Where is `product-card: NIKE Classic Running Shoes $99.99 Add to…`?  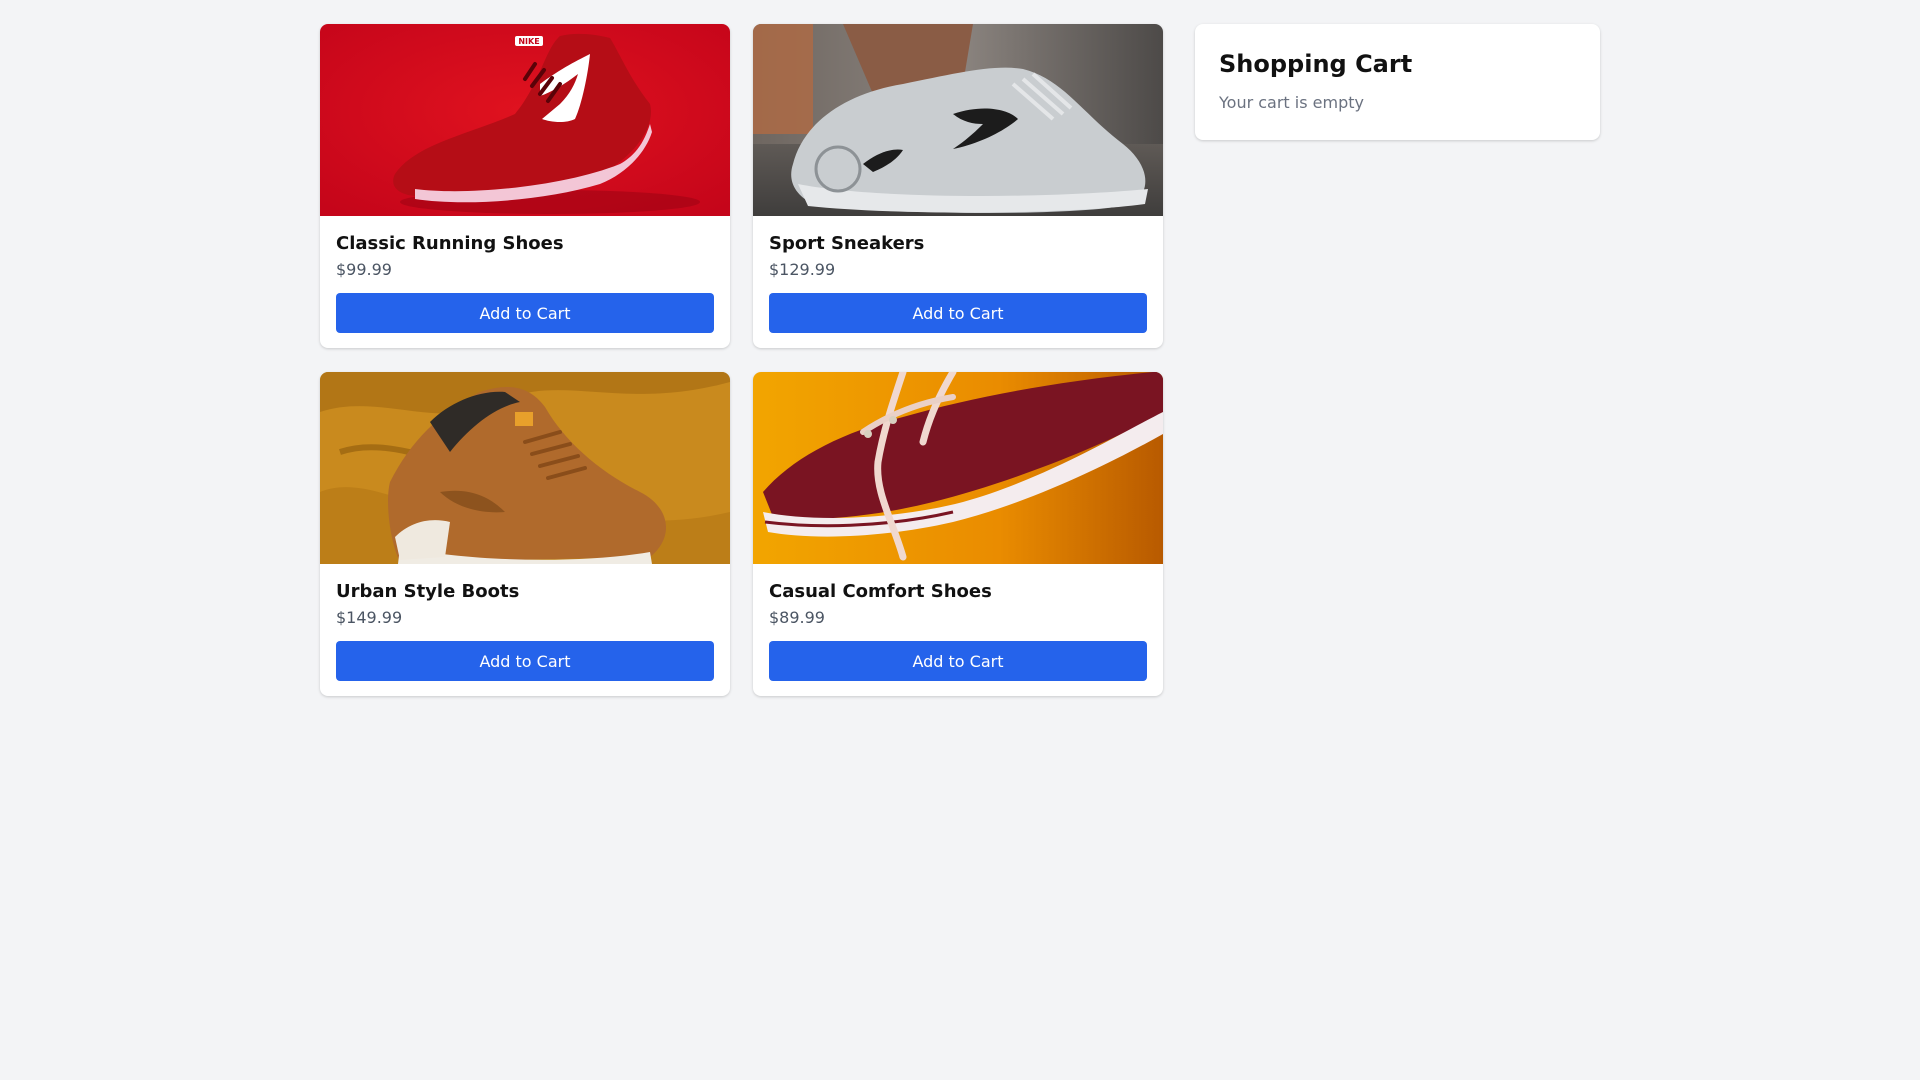
product-card: NIKE Classic Running Shoes $99.99 Add to… is located at coordinates (525, 186).